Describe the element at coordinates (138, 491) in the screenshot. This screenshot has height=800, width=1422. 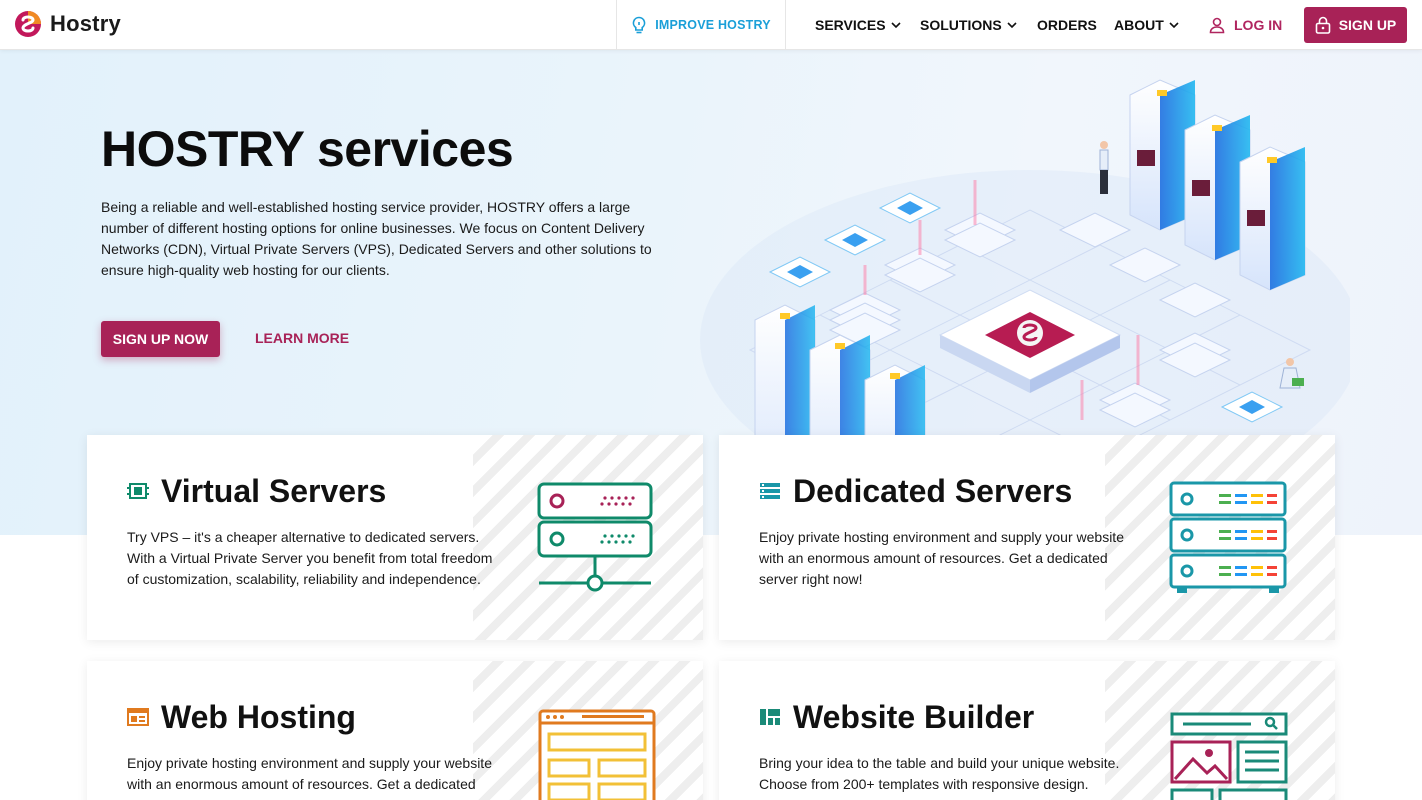
I see `chip-icon` at that location.